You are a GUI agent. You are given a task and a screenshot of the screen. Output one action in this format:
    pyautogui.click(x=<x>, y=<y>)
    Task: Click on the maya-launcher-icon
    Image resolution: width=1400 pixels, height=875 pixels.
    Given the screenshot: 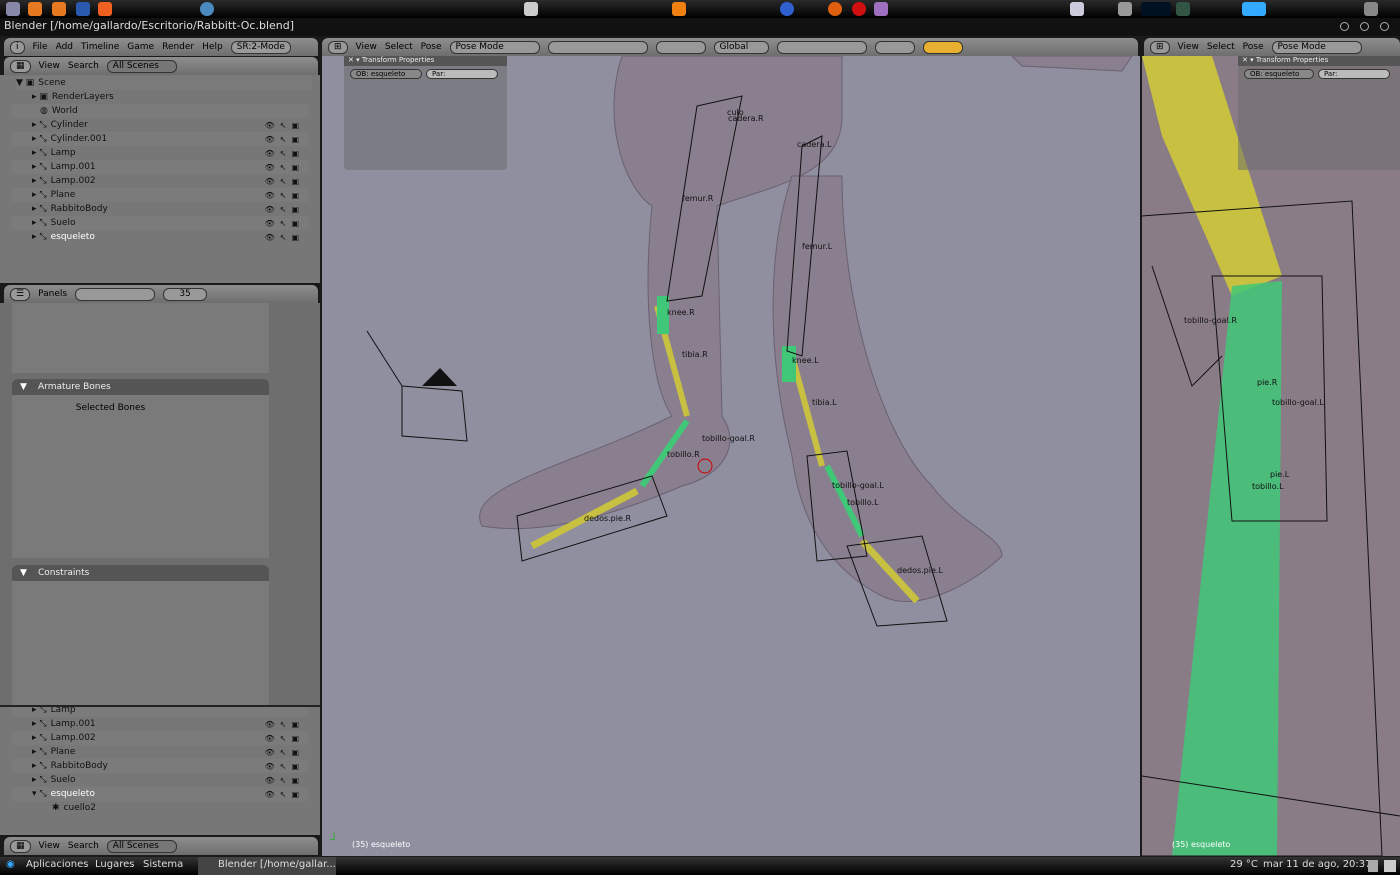 What is the action you would take?
    pyautogui.click(x=83, y=9)
    